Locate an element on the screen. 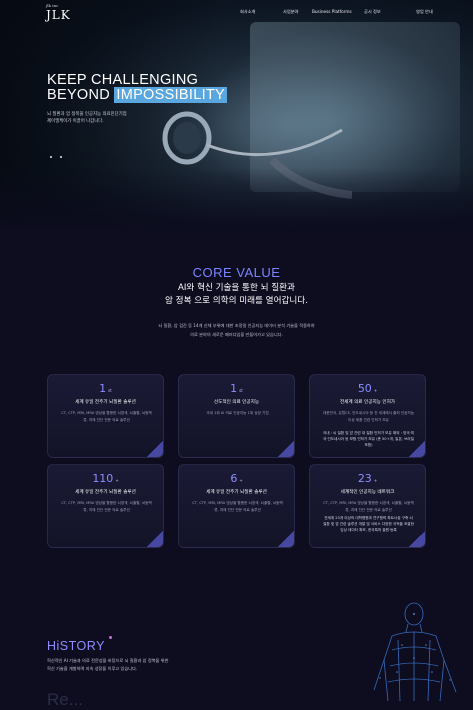  core-heading-line1: AI와 혁신 기술을 통한 뇌 질환과 is located at coordinates (236, 288).